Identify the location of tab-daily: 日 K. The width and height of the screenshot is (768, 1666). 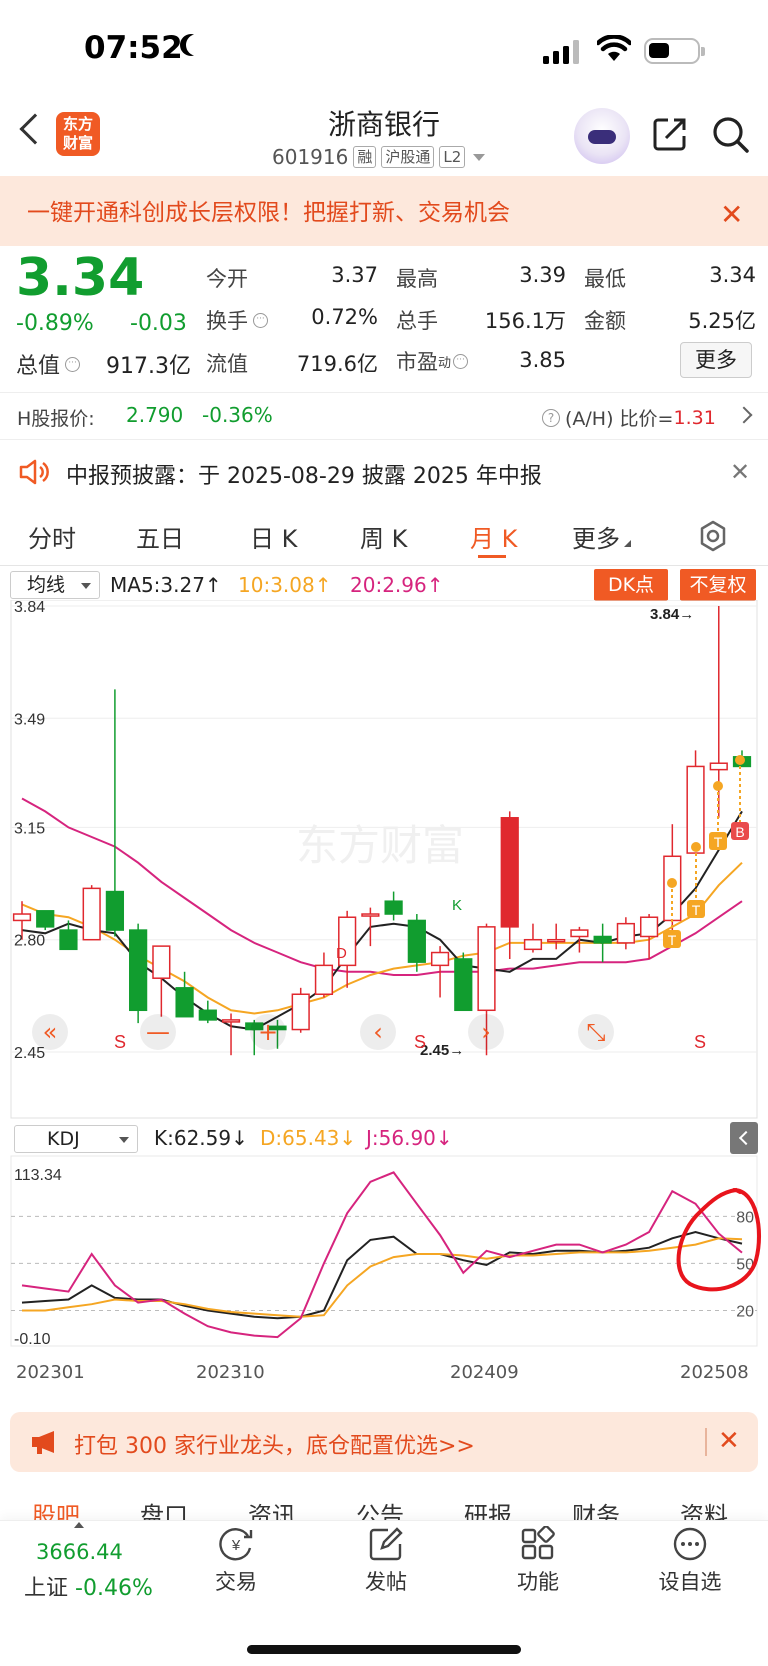
(273, 536).